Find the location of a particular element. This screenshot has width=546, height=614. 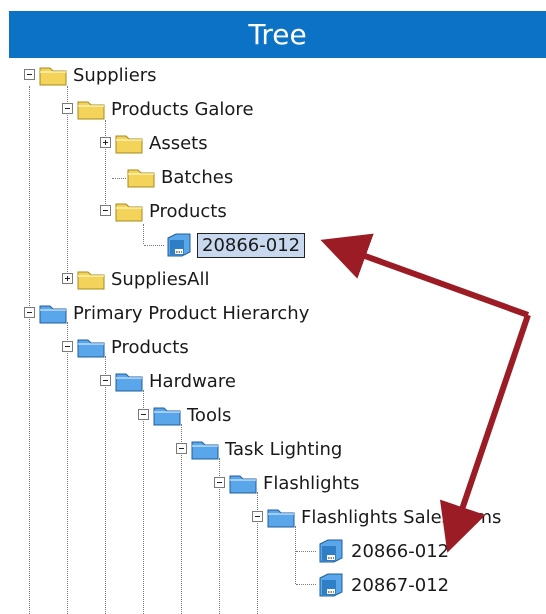

tree-node-task-lighting: Task Lighting is located at coordinates (259, 449).